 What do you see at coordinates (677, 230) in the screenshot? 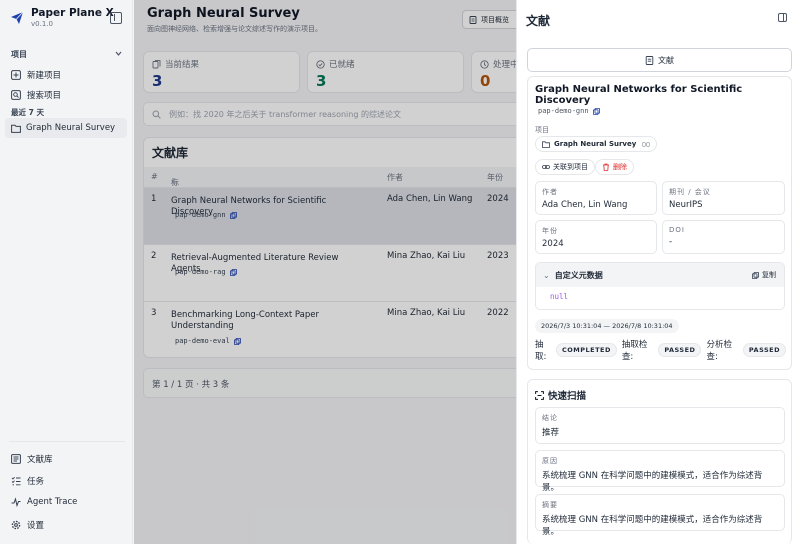
I see `field-doi-label: DOI` at bounding box center [677, 230].